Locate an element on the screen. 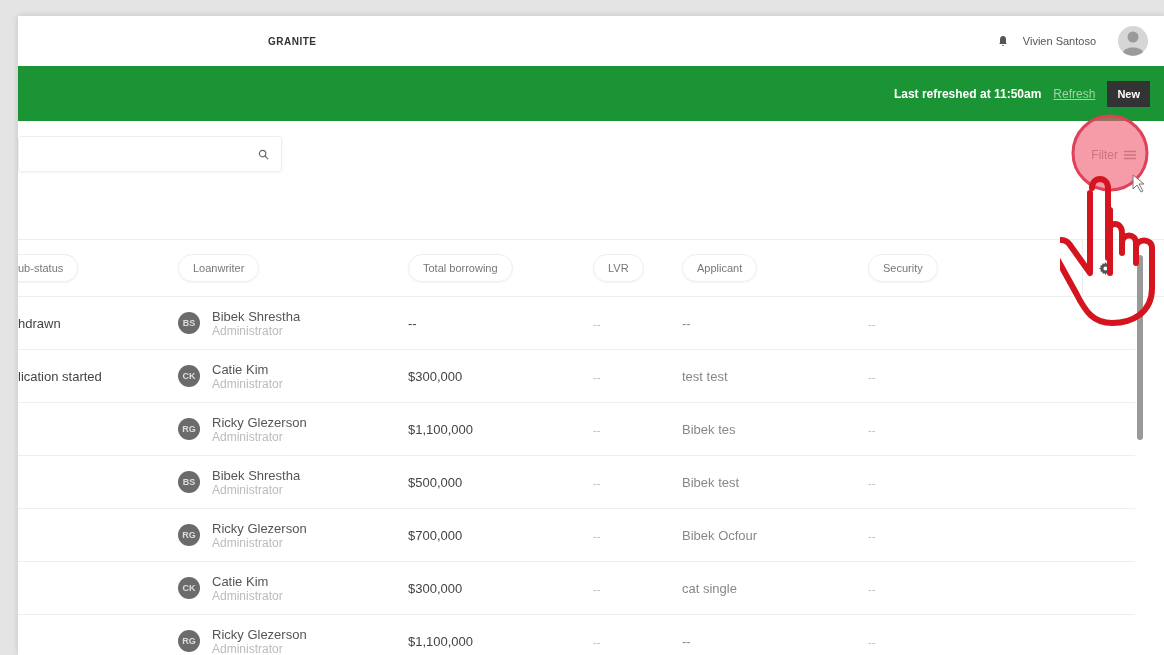  logo: GRANITE is located at coordinates (292, 41).